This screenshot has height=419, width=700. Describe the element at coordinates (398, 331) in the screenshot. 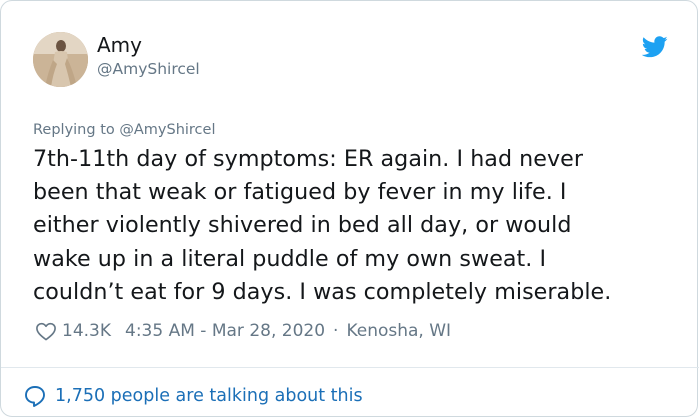

I see `tweet-location: Kenosha, WI` at that location.